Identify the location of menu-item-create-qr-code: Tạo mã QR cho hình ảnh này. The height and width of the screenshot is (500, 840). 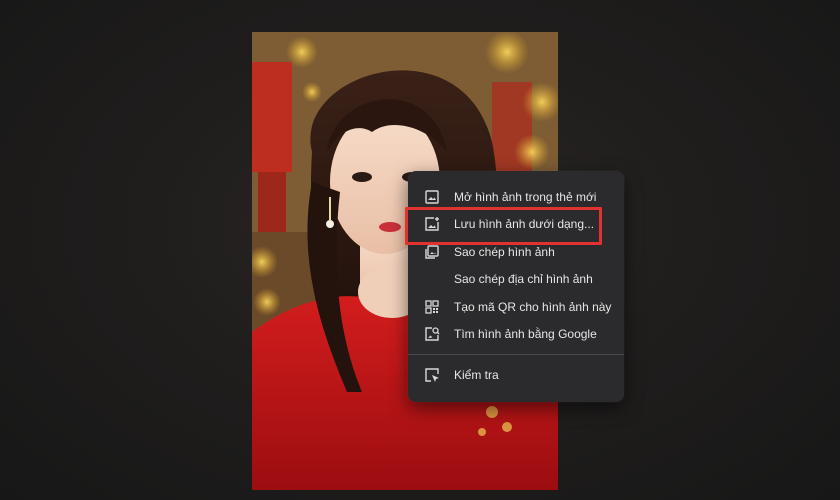
(516, 307).